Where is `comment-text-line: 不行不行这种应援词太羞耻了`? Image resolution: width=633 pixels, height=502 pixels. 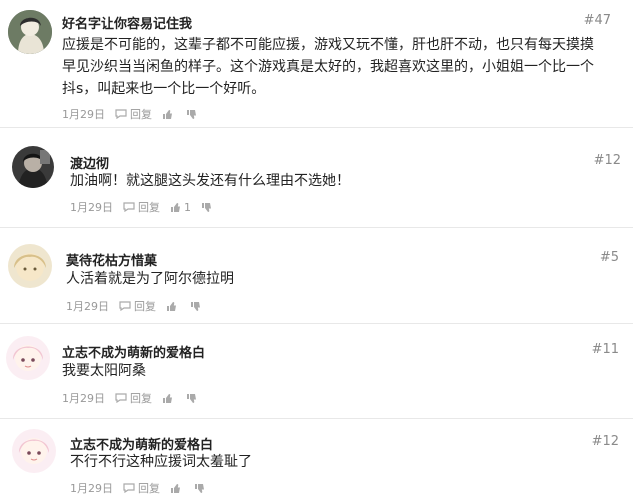
comment-text-line: 不行不行这种应援词太羞耻了 is located at coordinates (161, 462).